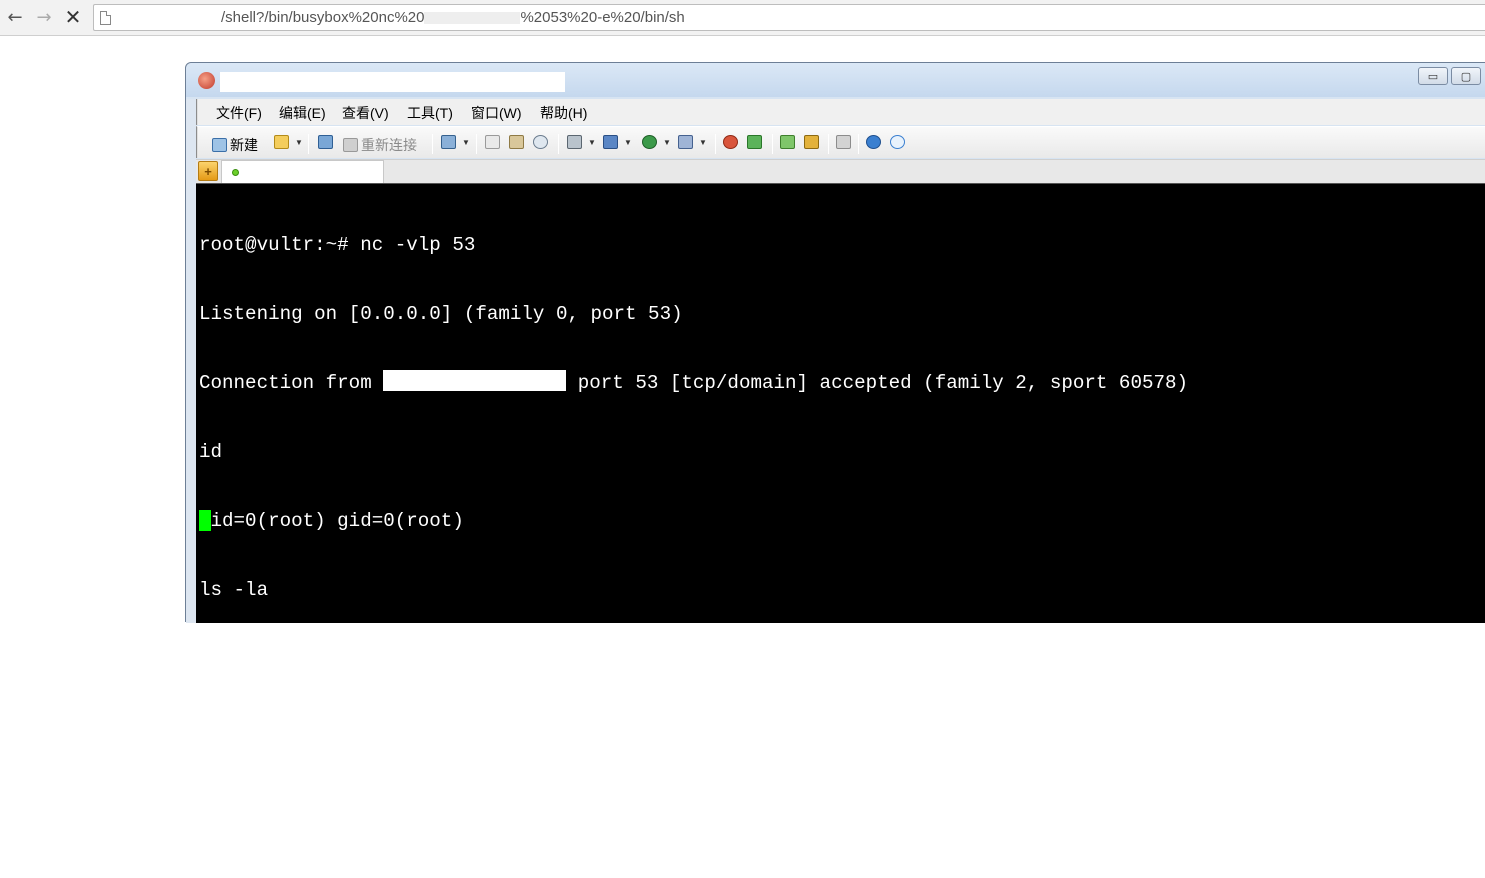 Image resolution: width=1485 pixels, height=878 pixels. I want to click on transfer-button: ▼, so click(617, 142).